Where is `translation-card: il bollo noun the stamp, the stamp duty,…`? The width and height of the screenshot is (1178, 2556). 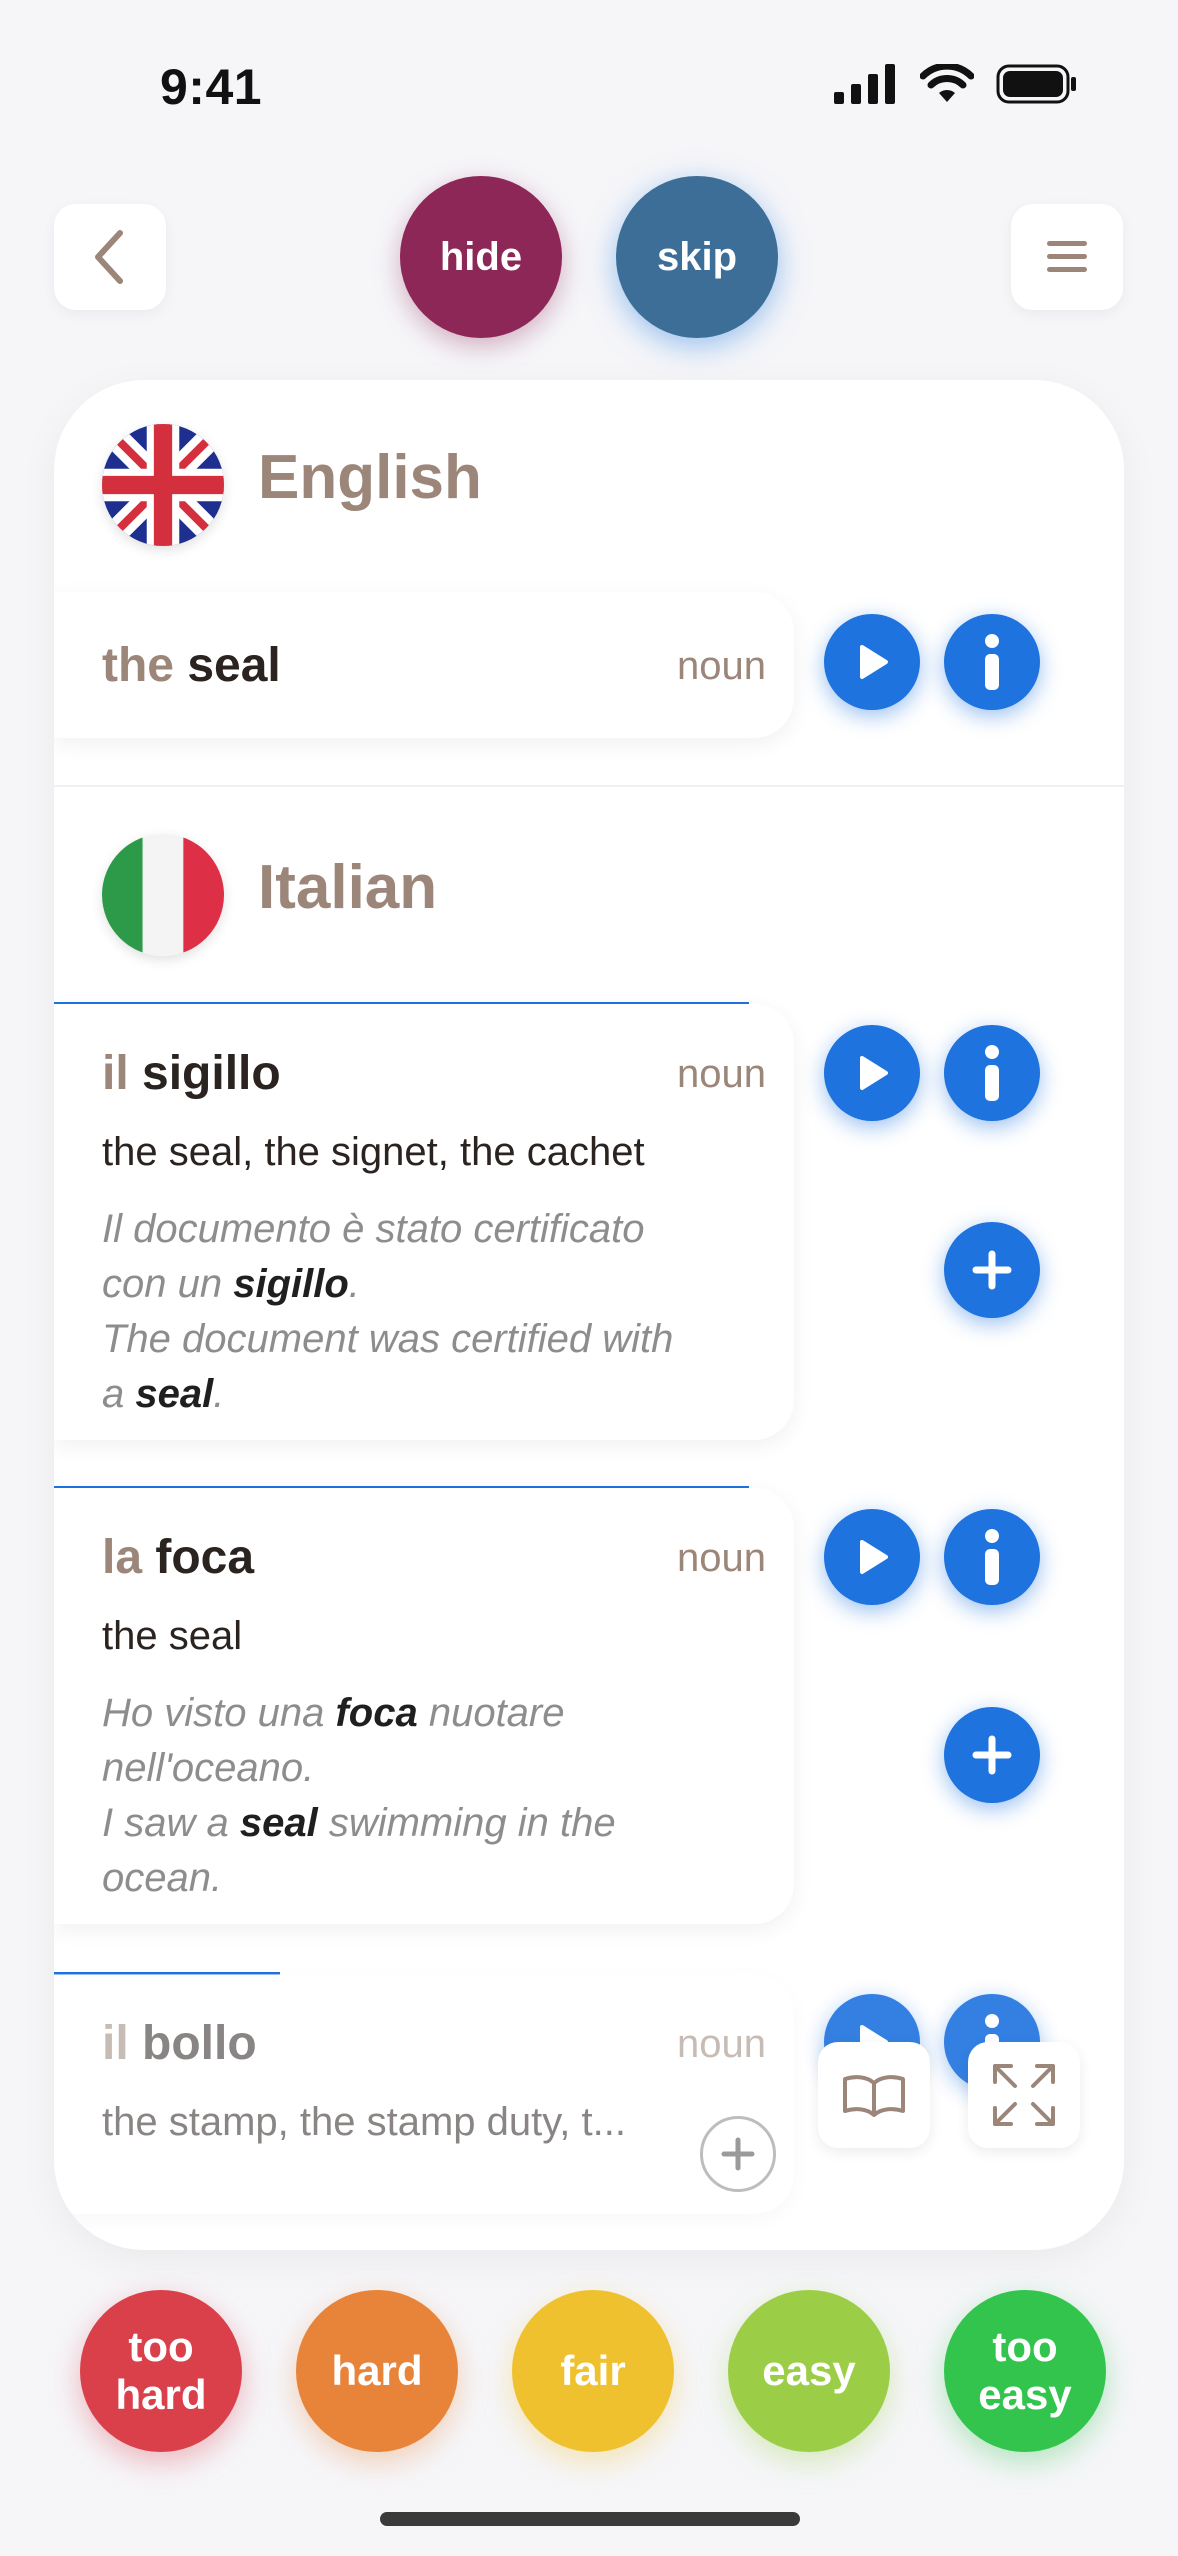 translation-card: il bollo noun the stamp, the stamp duty,… is located at coordinates (424, 2094).